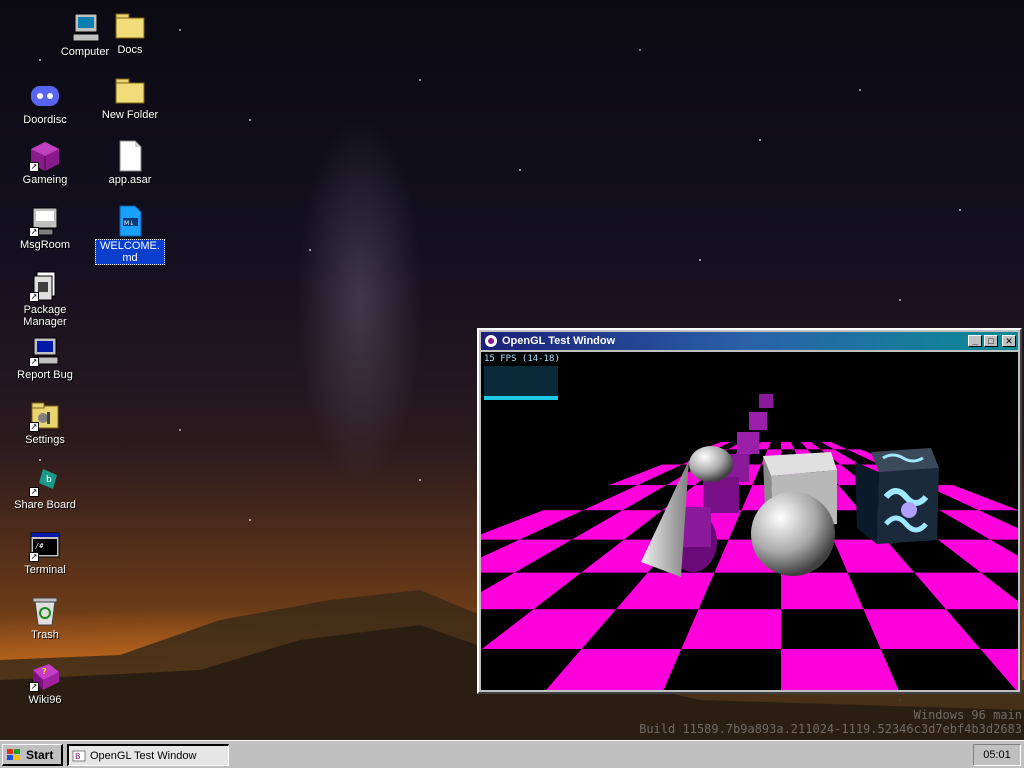  I want to click on windows-logo-icon, so click(13, 754).